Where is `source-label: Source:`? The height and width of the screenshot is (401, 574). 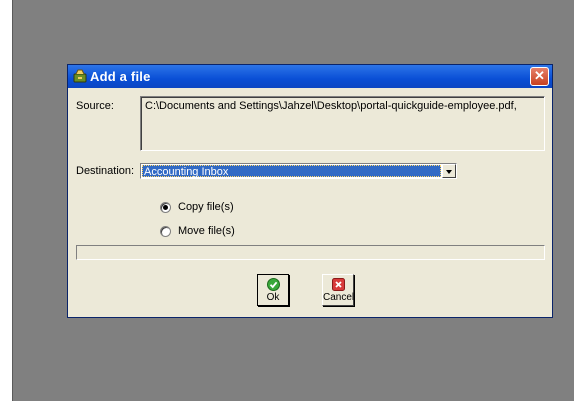
source-label: Source: is located at coordinates (95, 106).